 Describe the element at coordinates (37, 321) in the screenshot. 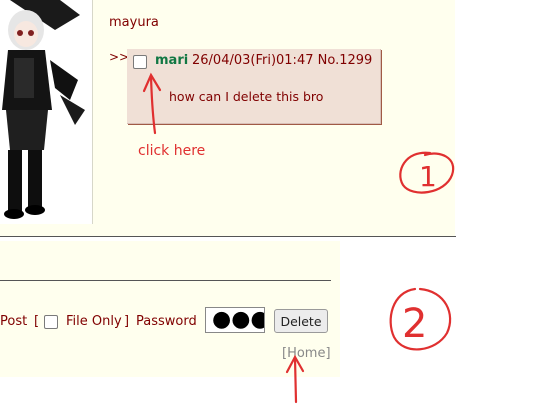

I see `bracket-open: [` at that location.